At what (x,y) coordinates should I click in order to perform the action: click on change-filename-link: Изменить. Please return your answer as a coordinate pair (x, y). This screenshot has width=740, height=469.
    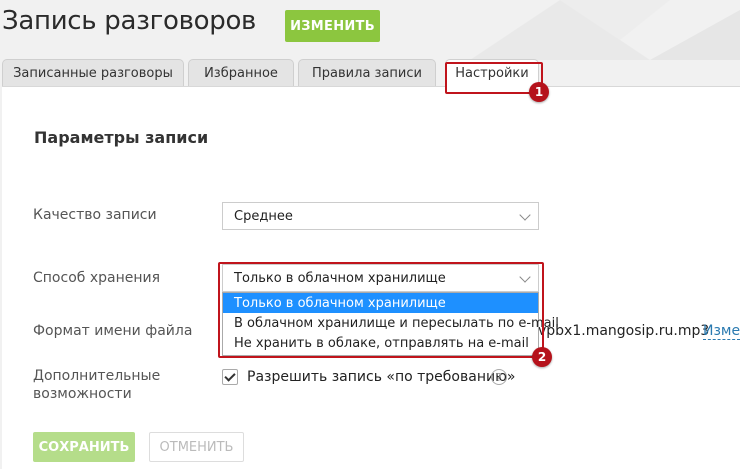
    Looking at the image, I should click on (721, 331).